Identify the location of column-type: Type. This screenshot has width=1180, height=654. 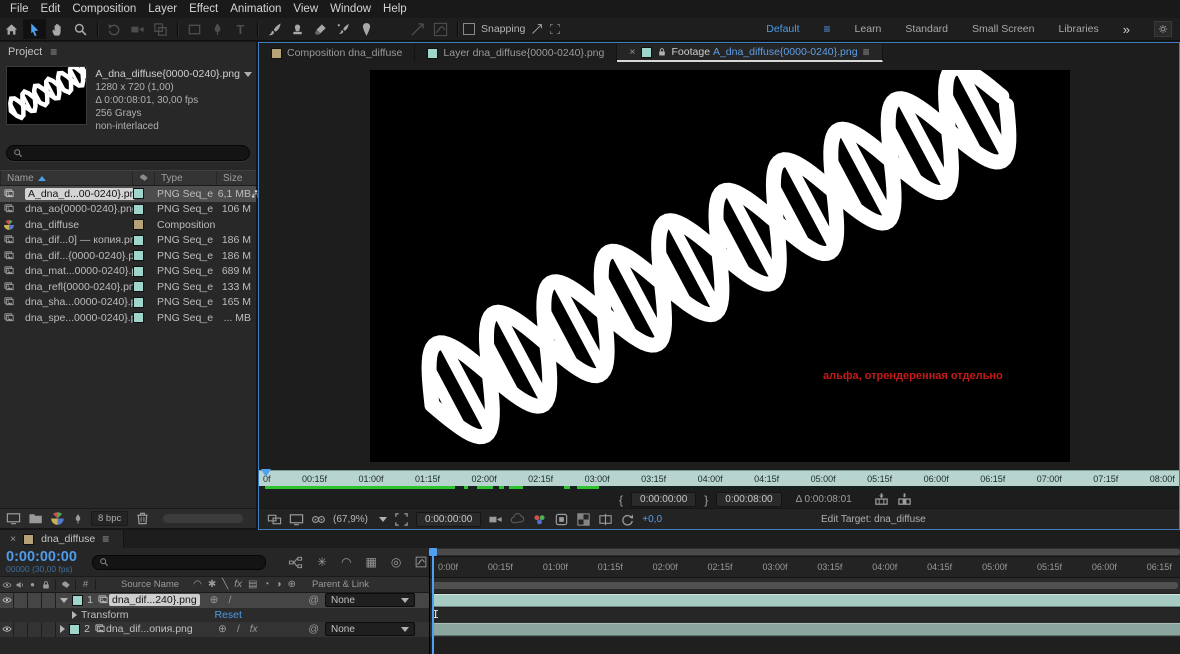
(185, 178).